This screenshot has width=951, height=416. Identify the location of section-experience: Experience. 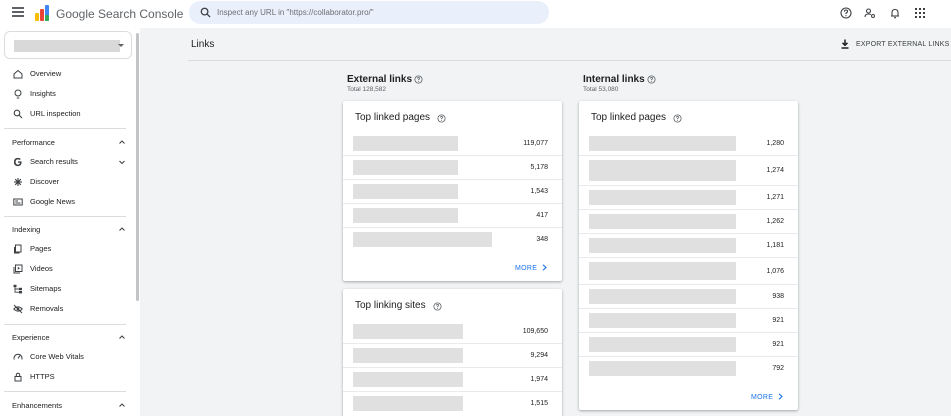
(65, 337).